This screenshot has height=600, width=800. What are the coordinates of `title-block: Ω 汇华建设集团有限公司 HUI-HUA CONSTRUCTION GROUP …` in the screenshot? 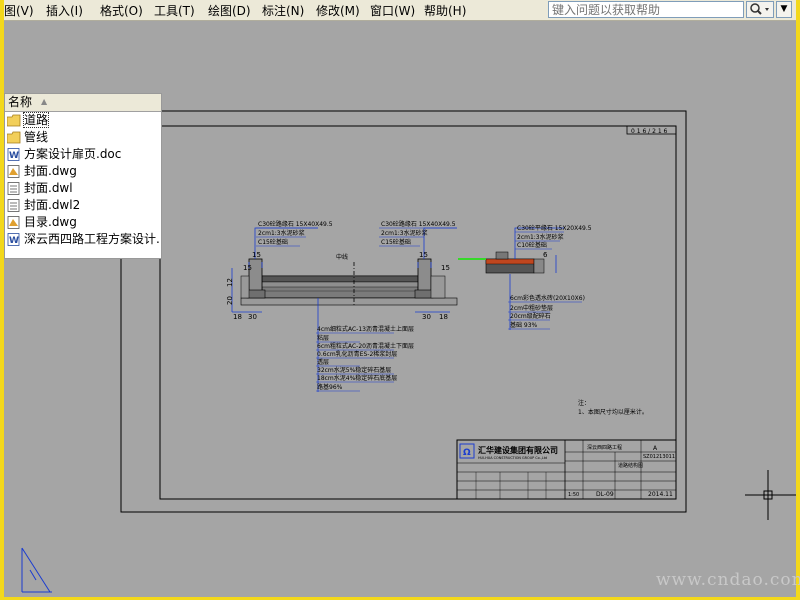 It's located at (566, 469).